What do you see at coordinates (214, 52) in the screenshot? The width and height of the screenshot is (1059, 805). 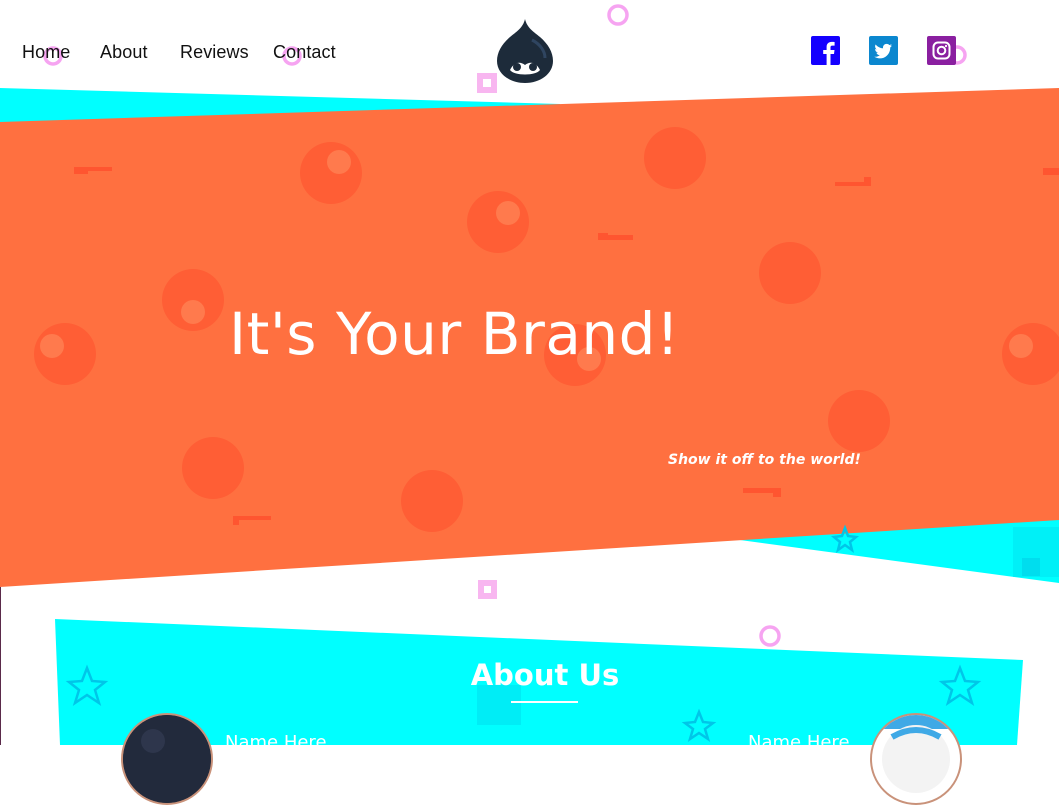 I see `nav-link-reviews: Reviews` at bounding box center [214, 52].